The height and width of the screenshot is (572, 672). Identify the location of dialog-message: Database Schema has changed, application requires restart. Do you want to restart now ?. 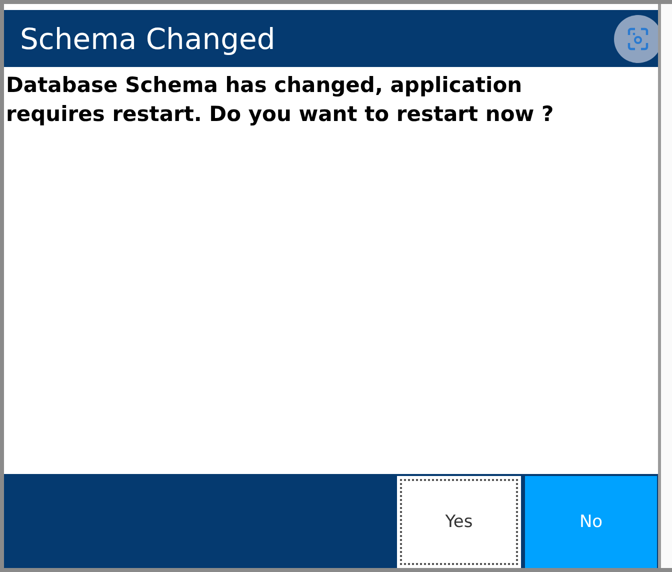
(280, 100).